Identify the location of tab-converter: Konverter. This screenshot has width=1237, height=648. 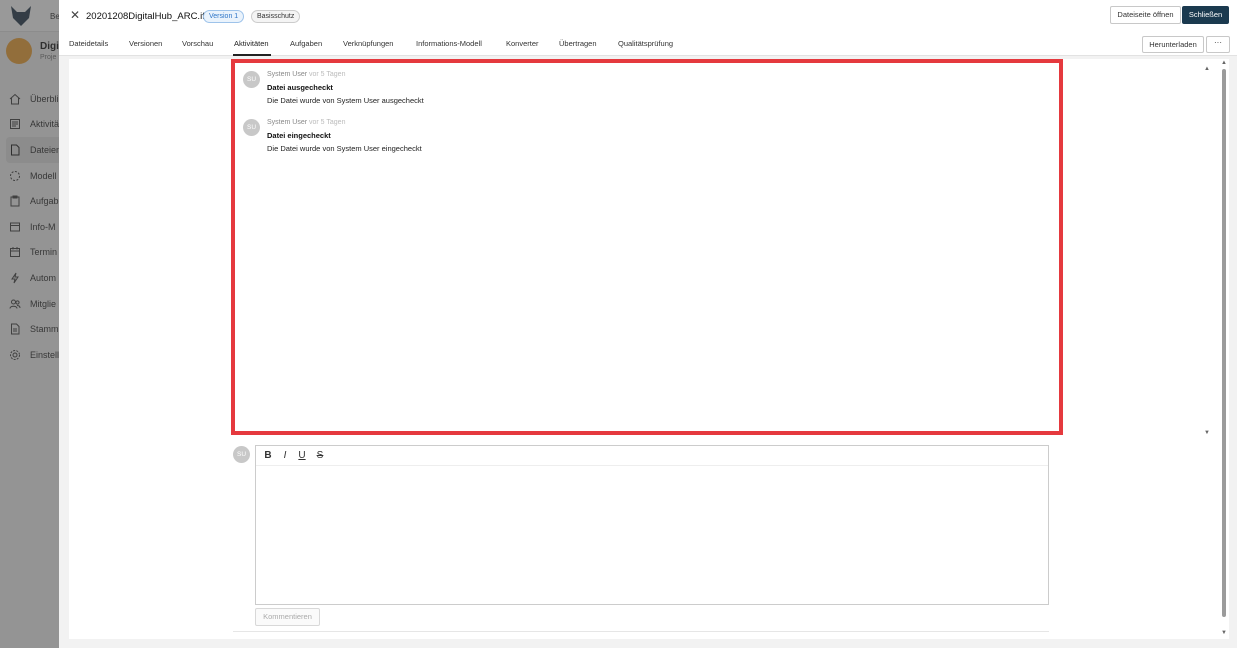
(522, 43).